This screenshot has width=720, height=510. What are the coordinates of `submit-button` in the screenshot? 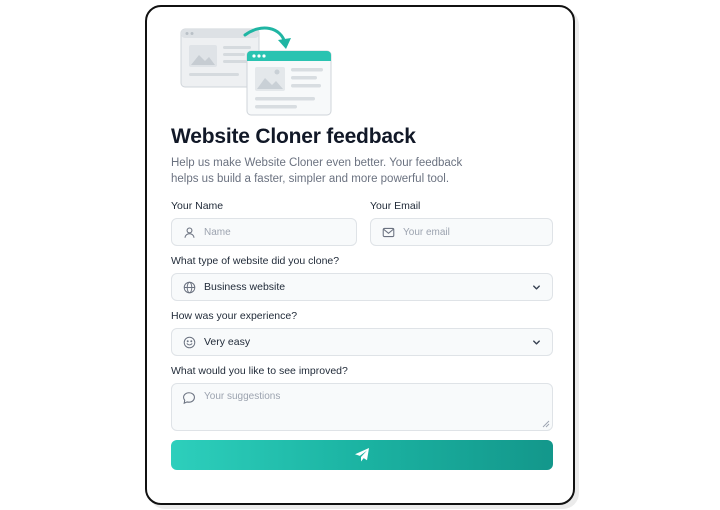 It's located at (362, 455).